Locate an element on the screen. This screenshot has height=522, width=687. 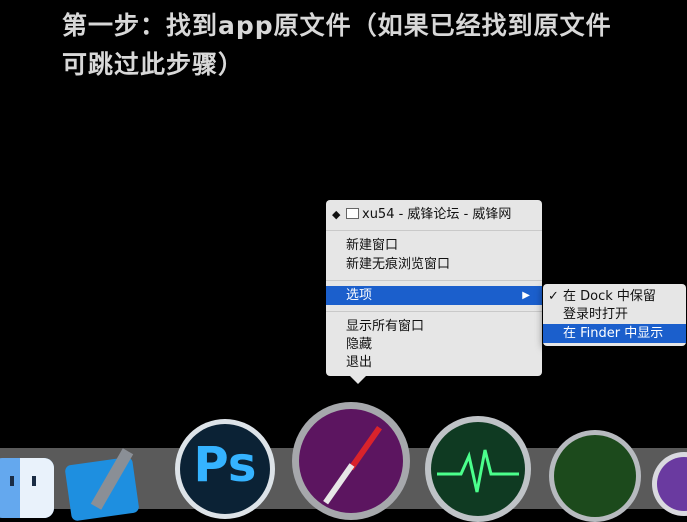
submenu-item-open-at-login: 登录时打开 is located at coordinates (614, 314).